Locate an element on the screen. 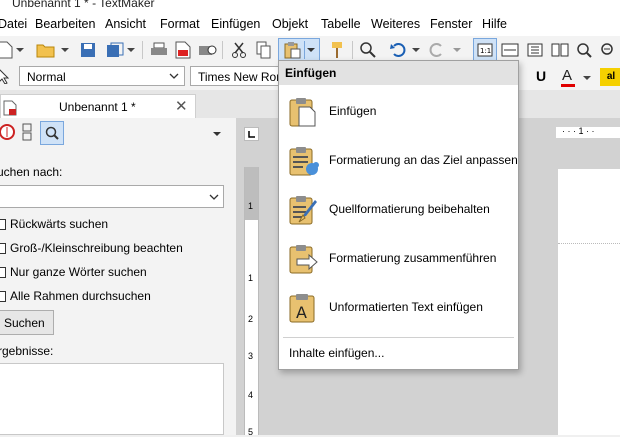  menu-item-label: Formatierung zusammenführen is located at coordinates (413, 258).